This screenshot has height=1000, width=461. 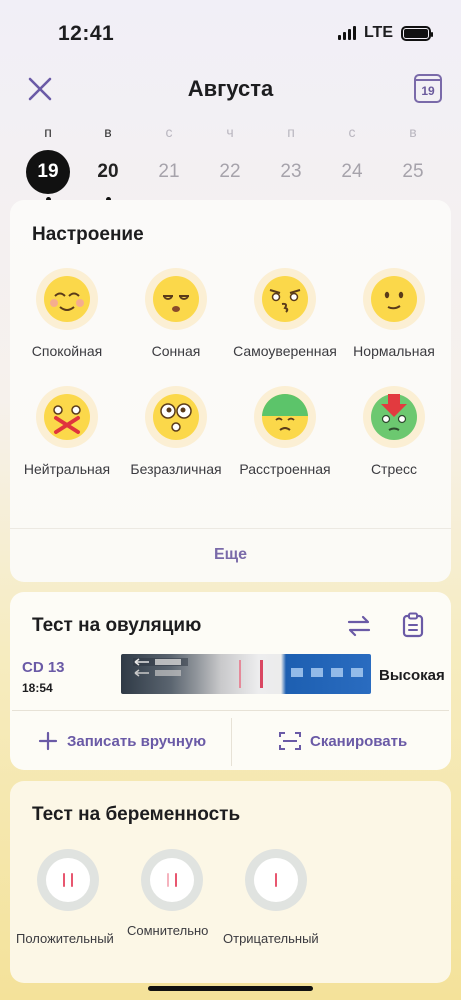 What do you see at coordinates (346, 33) in the screenshot?
I see `signal-icon` at bounding box center [346, 33].